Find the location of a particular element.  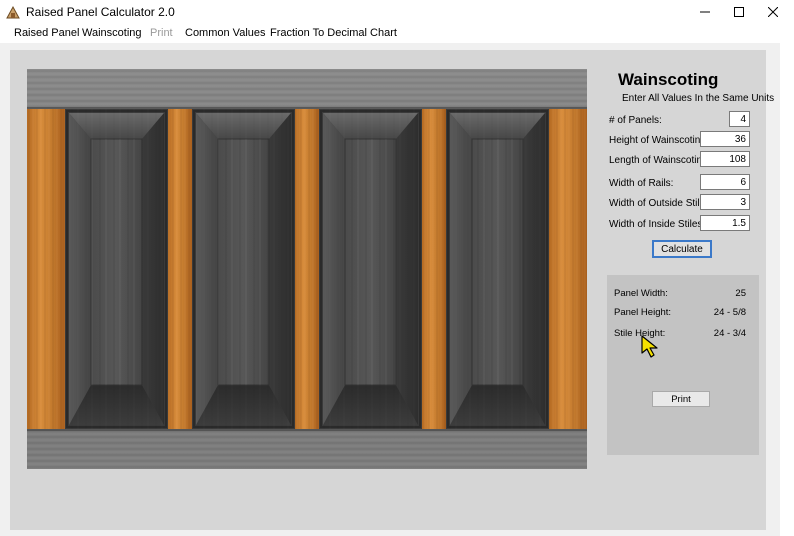

label-wainscot-length: Length of Wainscoting: is located at coordinates (660, 160).